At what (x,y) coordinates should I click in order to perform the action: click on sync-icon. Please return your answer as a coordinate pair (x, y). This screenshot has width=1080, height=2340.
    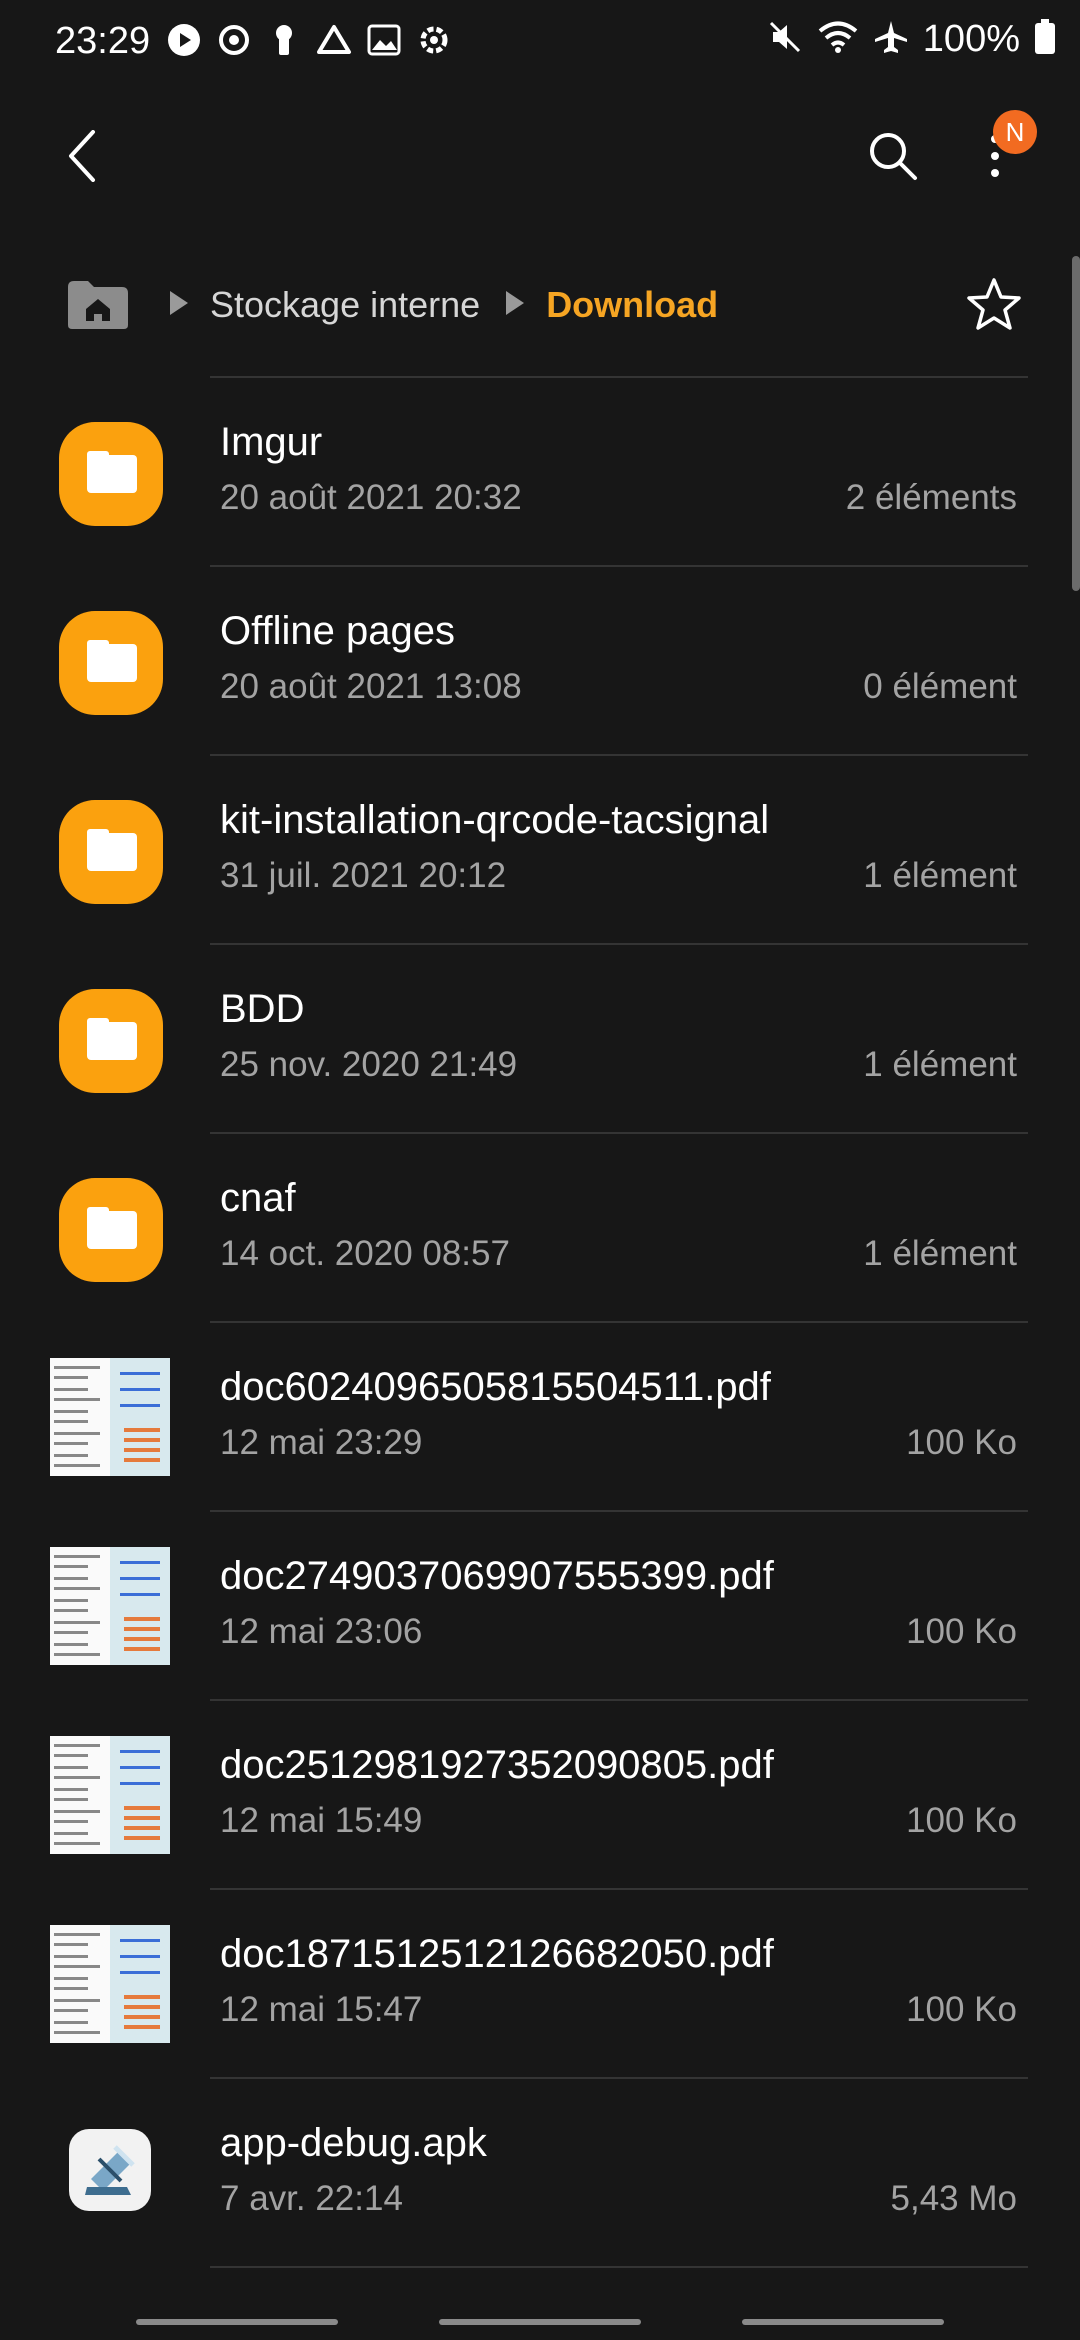
    Looking at the image, I should click on (234, 40).